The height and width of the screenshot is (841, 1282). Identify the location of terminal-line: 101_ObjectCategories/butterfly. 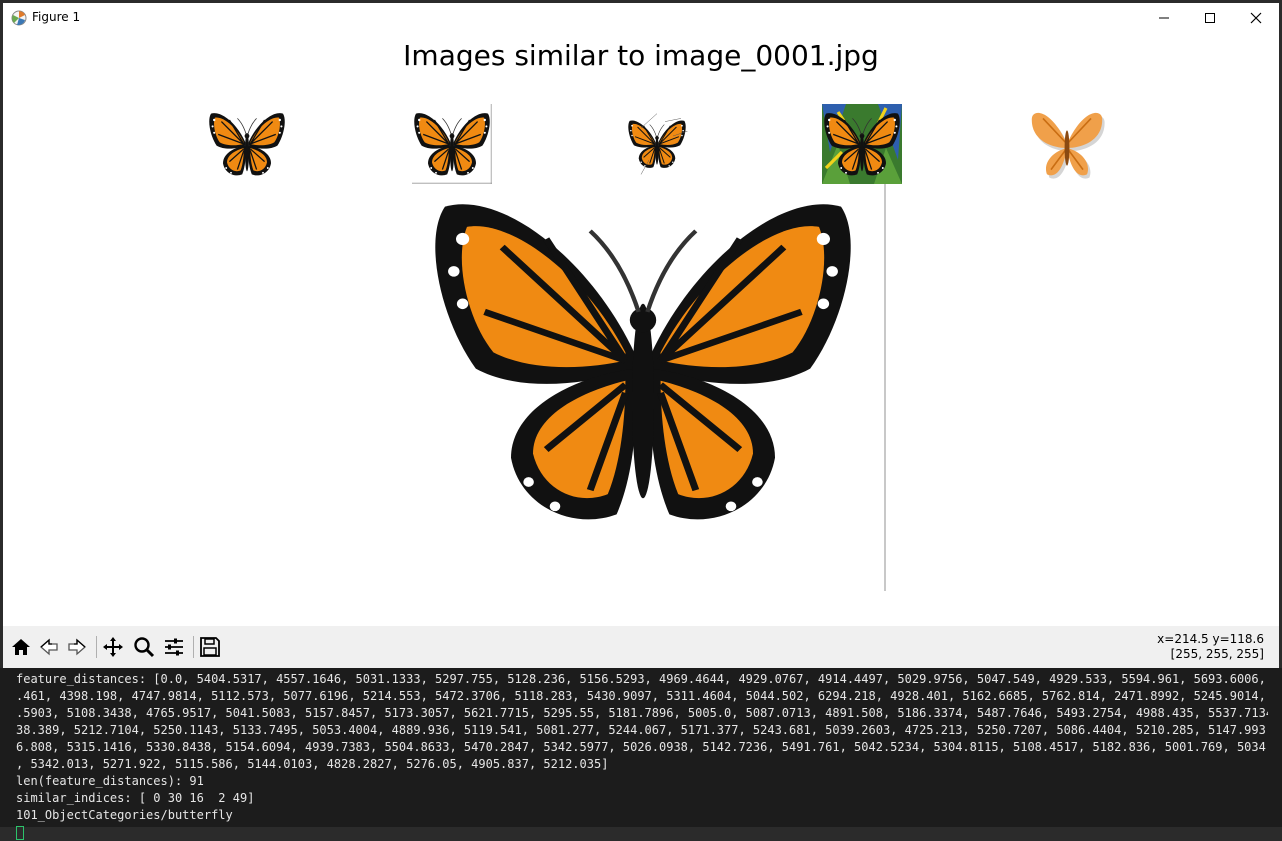
(124, 815).